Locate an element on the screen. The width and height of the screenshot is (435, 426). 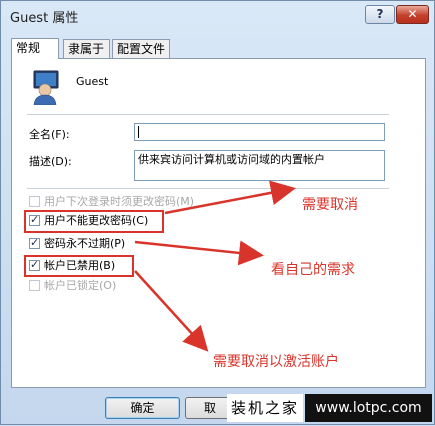
ok-button: 确定 is located at coordinates (142, 408).